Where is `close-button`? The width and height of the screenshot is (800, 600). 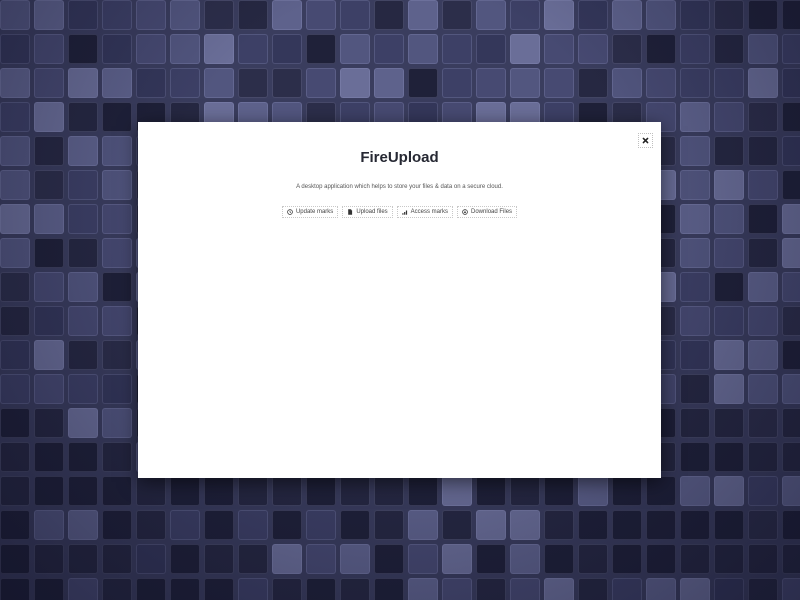 close-button is located at coordinates (645, 140).